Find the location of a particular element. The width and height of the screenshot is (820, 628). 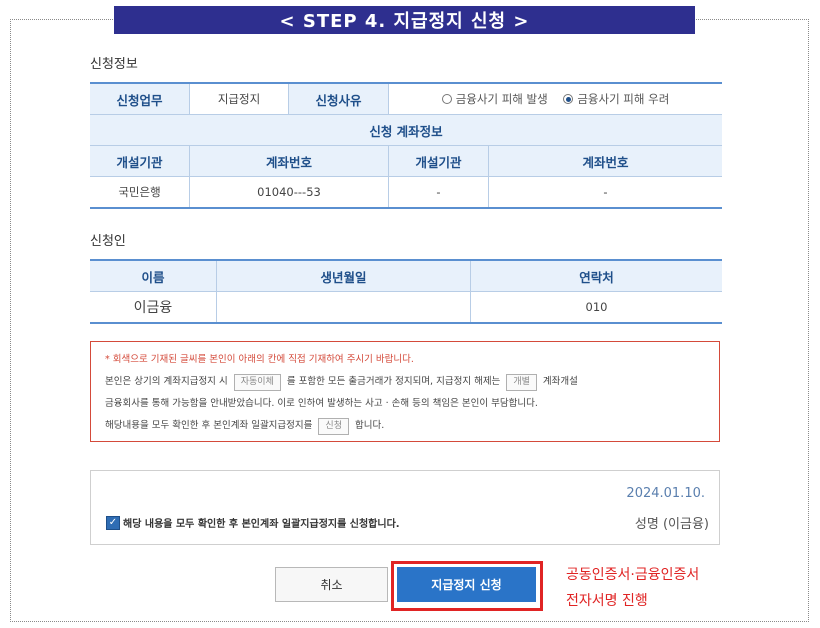

input-apply: 신청 is located at coordinates (333, 426).